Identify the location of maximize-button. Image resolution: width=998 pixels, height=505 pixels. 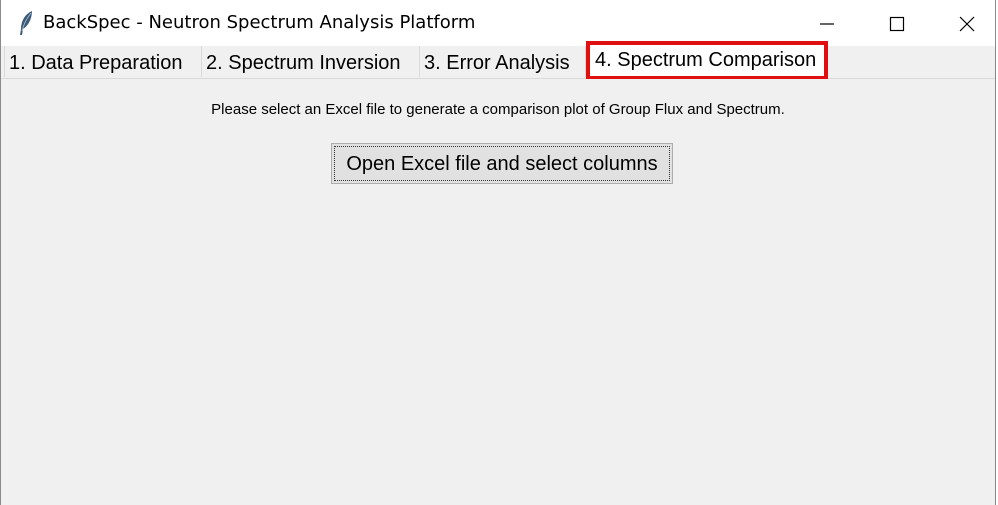
(898, 23).